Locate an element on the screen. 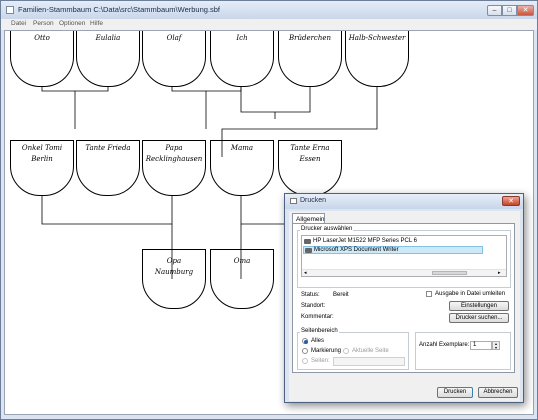  range-pages-label: Seiten: is located at coordinates (320, 361).